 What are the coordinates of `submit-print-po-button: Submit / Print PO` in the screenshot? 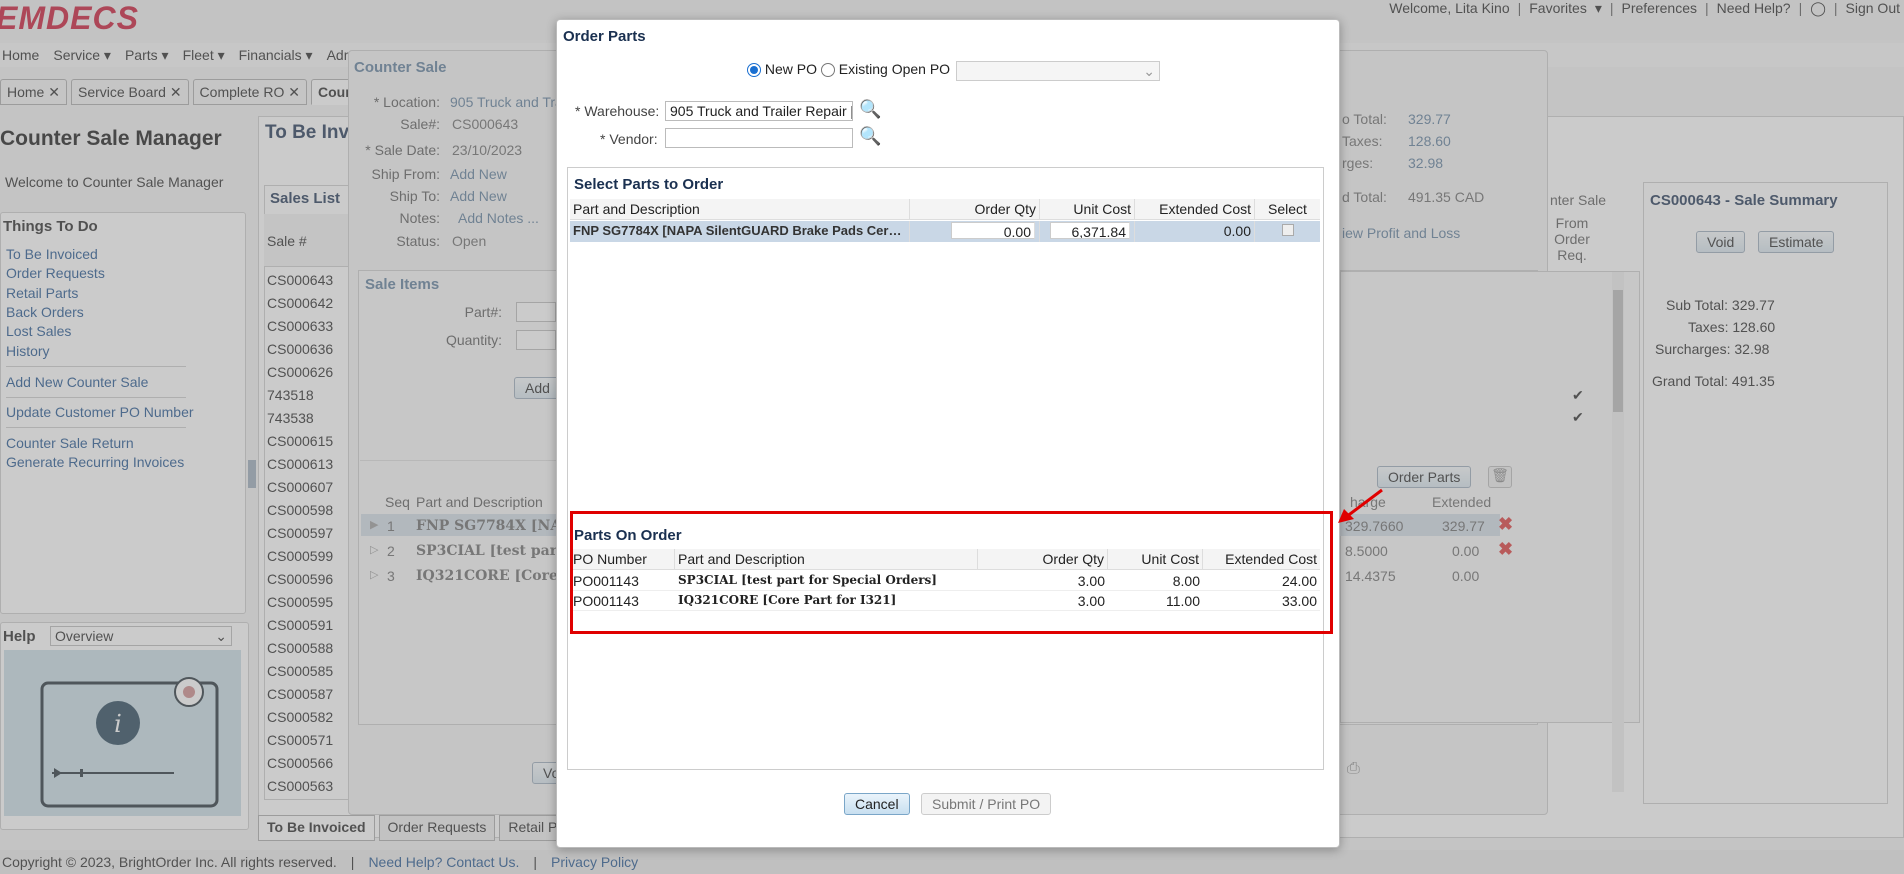 It's located at (986, 804).